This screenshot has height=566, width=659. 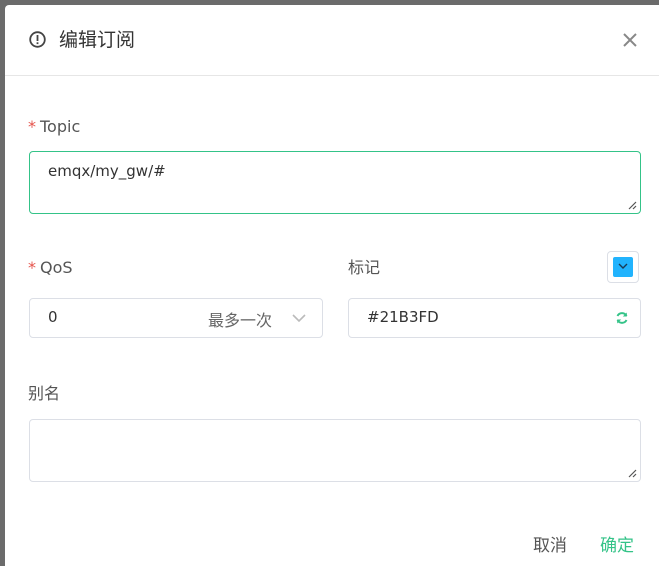 What do you see at coordinates (403, 317) in the screenshot?
I see `mark-color-value: #21B3FD` at bounding box center [403, 317].